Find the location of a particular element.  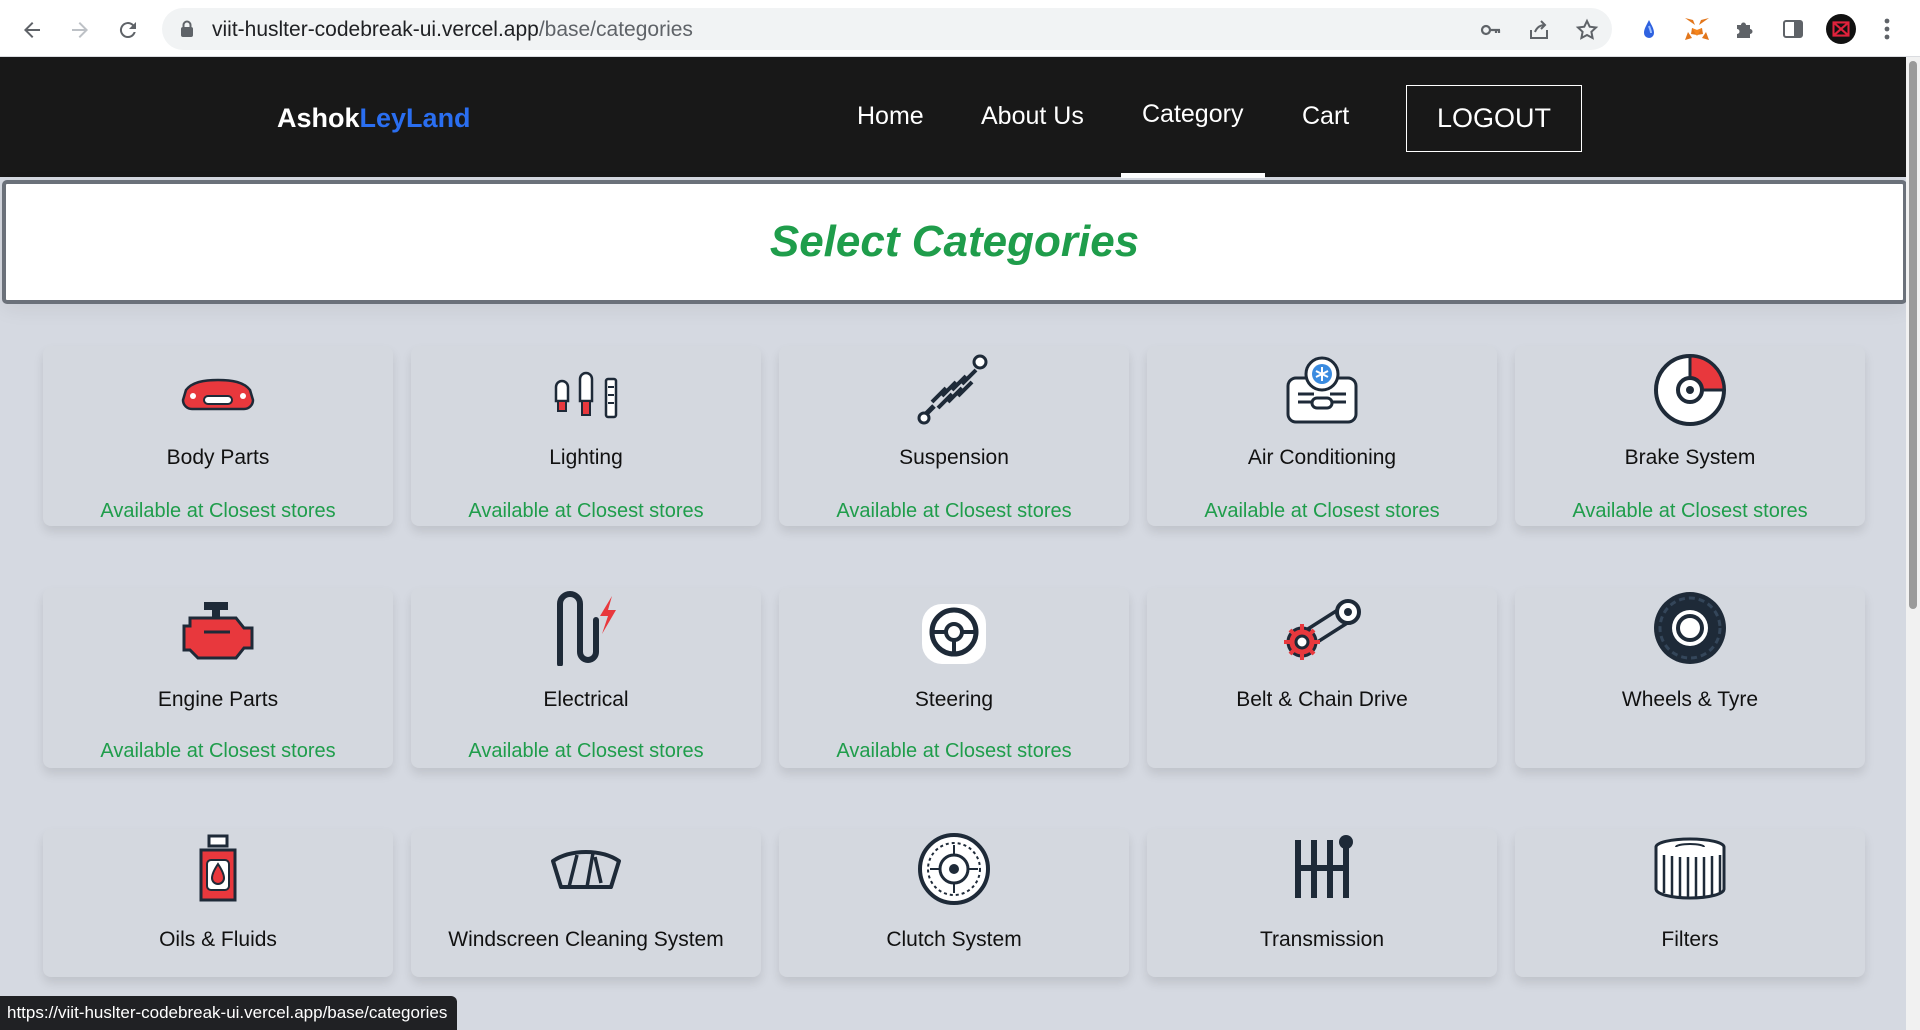

category-card-belt-chain-drive: Belt & Chain Drive is located at coordinates (1322, 678).